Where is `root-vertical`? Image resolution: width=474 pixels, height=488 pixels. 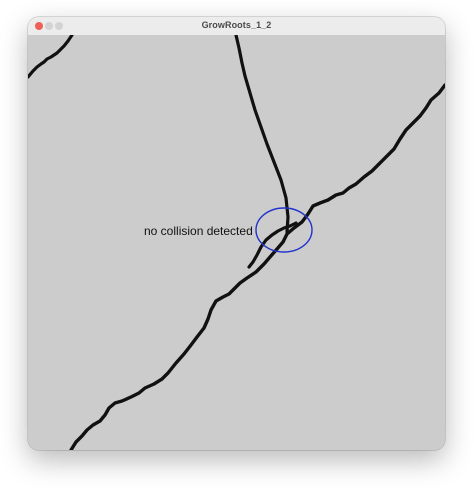
root-vertical is located at coordinates (262, 134).